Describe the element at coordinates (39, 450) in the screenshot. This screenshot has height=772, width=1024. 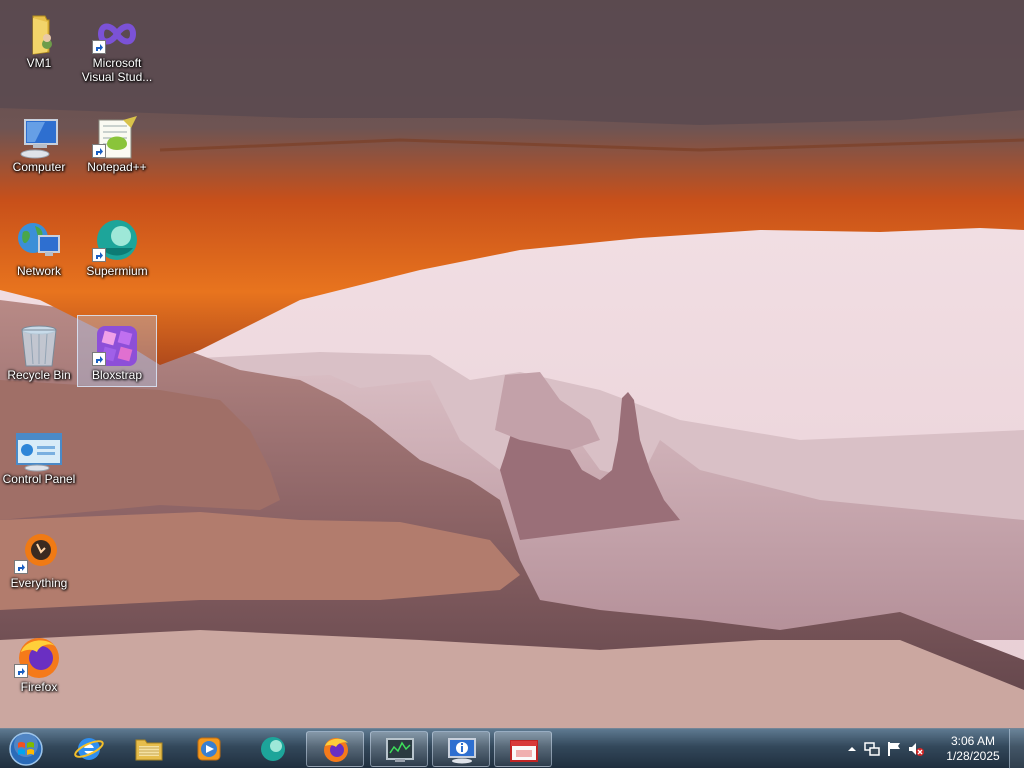
I see `control-panel-icon` at that location.